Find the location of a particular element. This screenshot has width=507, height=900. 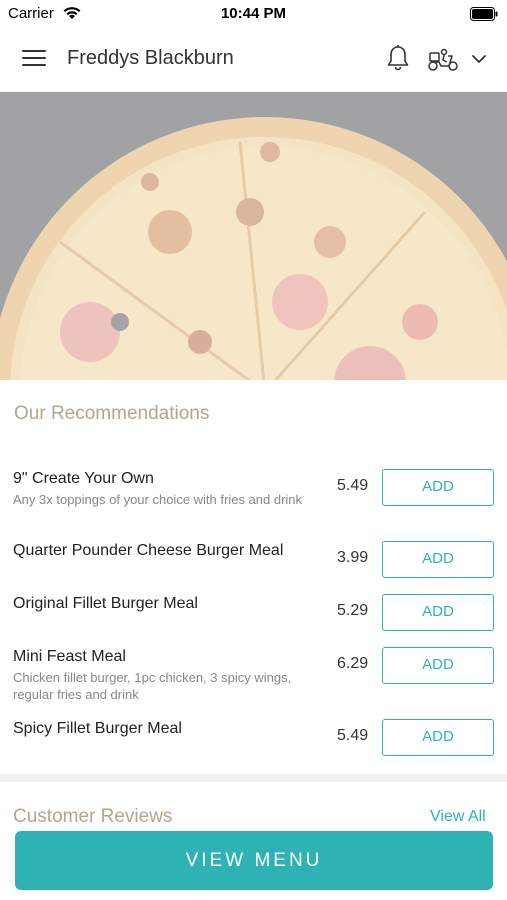

customer-reviews-heading: Customer Reviews is located at coordinates (93, 816).